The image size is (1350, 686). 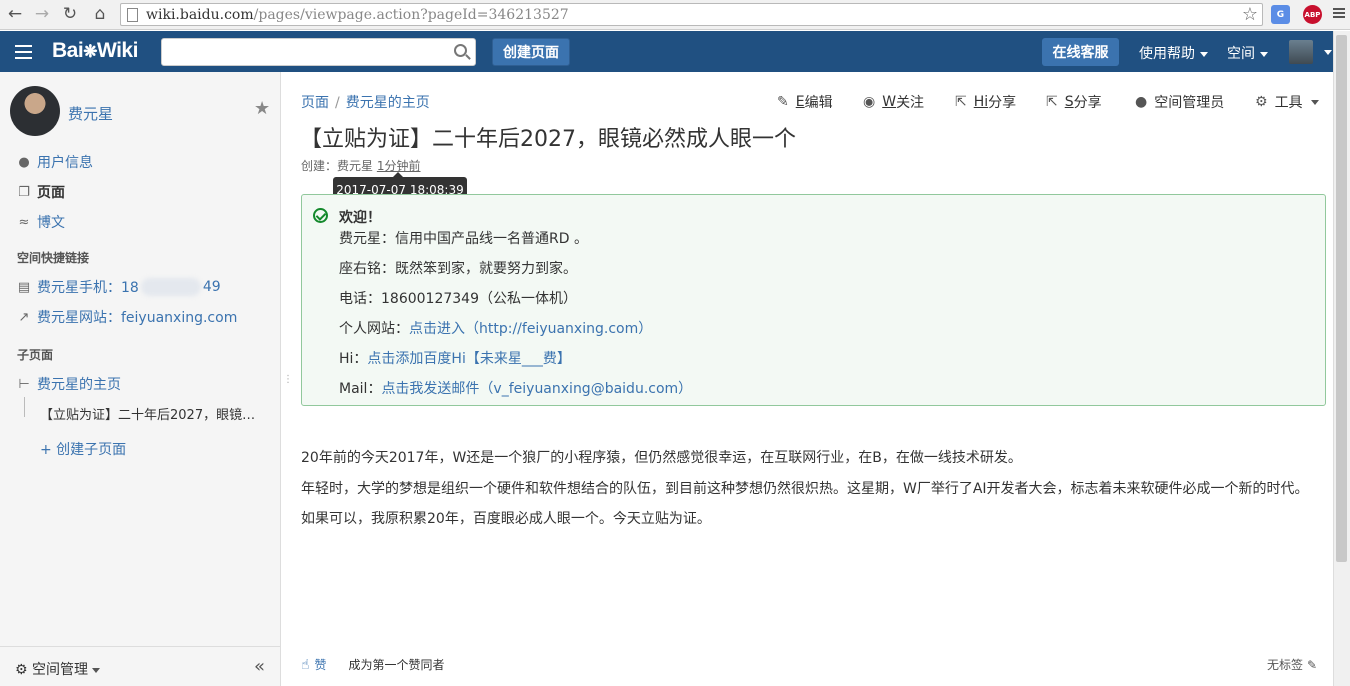 What do you see at coordinates (315, 103) in the screenshot?
I see `breadcrumb-pages: 页面` at bounding box center [315, 103].